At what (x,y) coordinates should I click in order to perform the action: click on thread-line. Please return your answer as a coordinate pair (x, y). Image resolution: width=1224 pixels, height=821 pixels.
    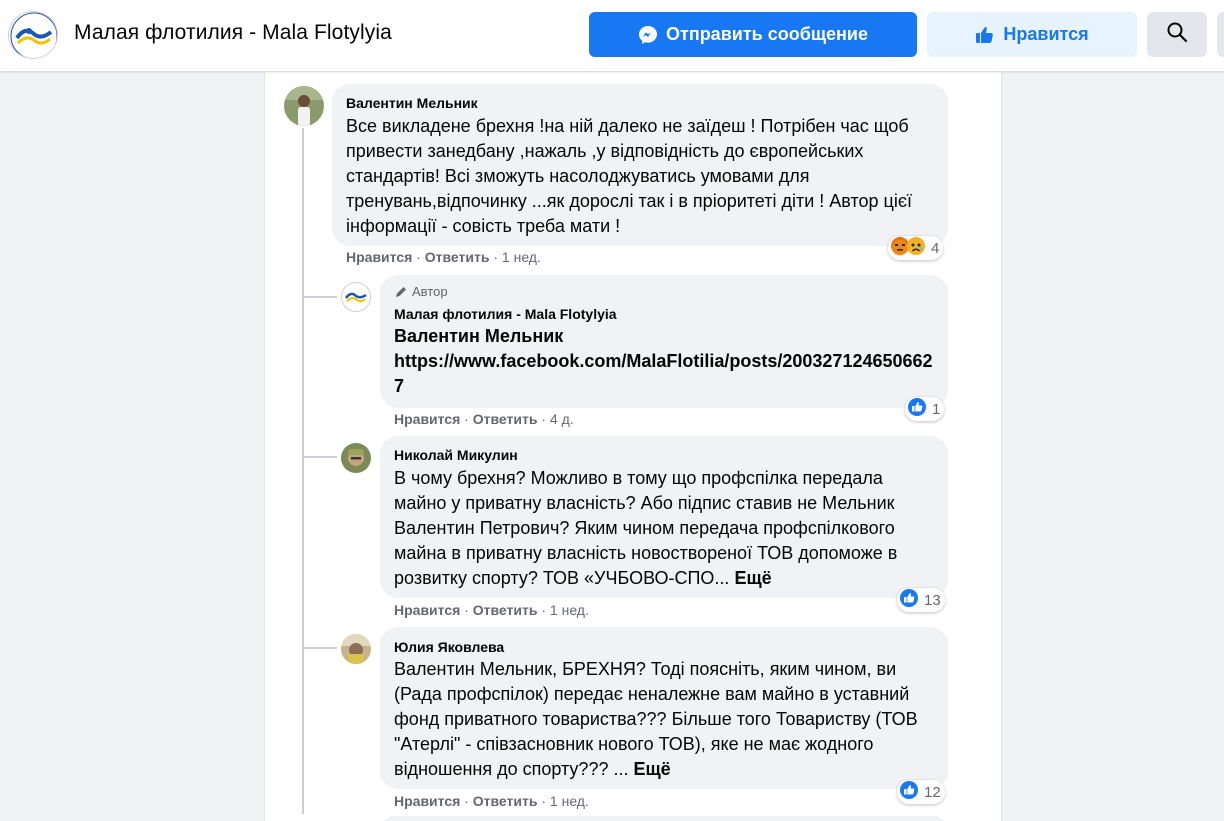
    Looking at the image, I should click on (303, 471).